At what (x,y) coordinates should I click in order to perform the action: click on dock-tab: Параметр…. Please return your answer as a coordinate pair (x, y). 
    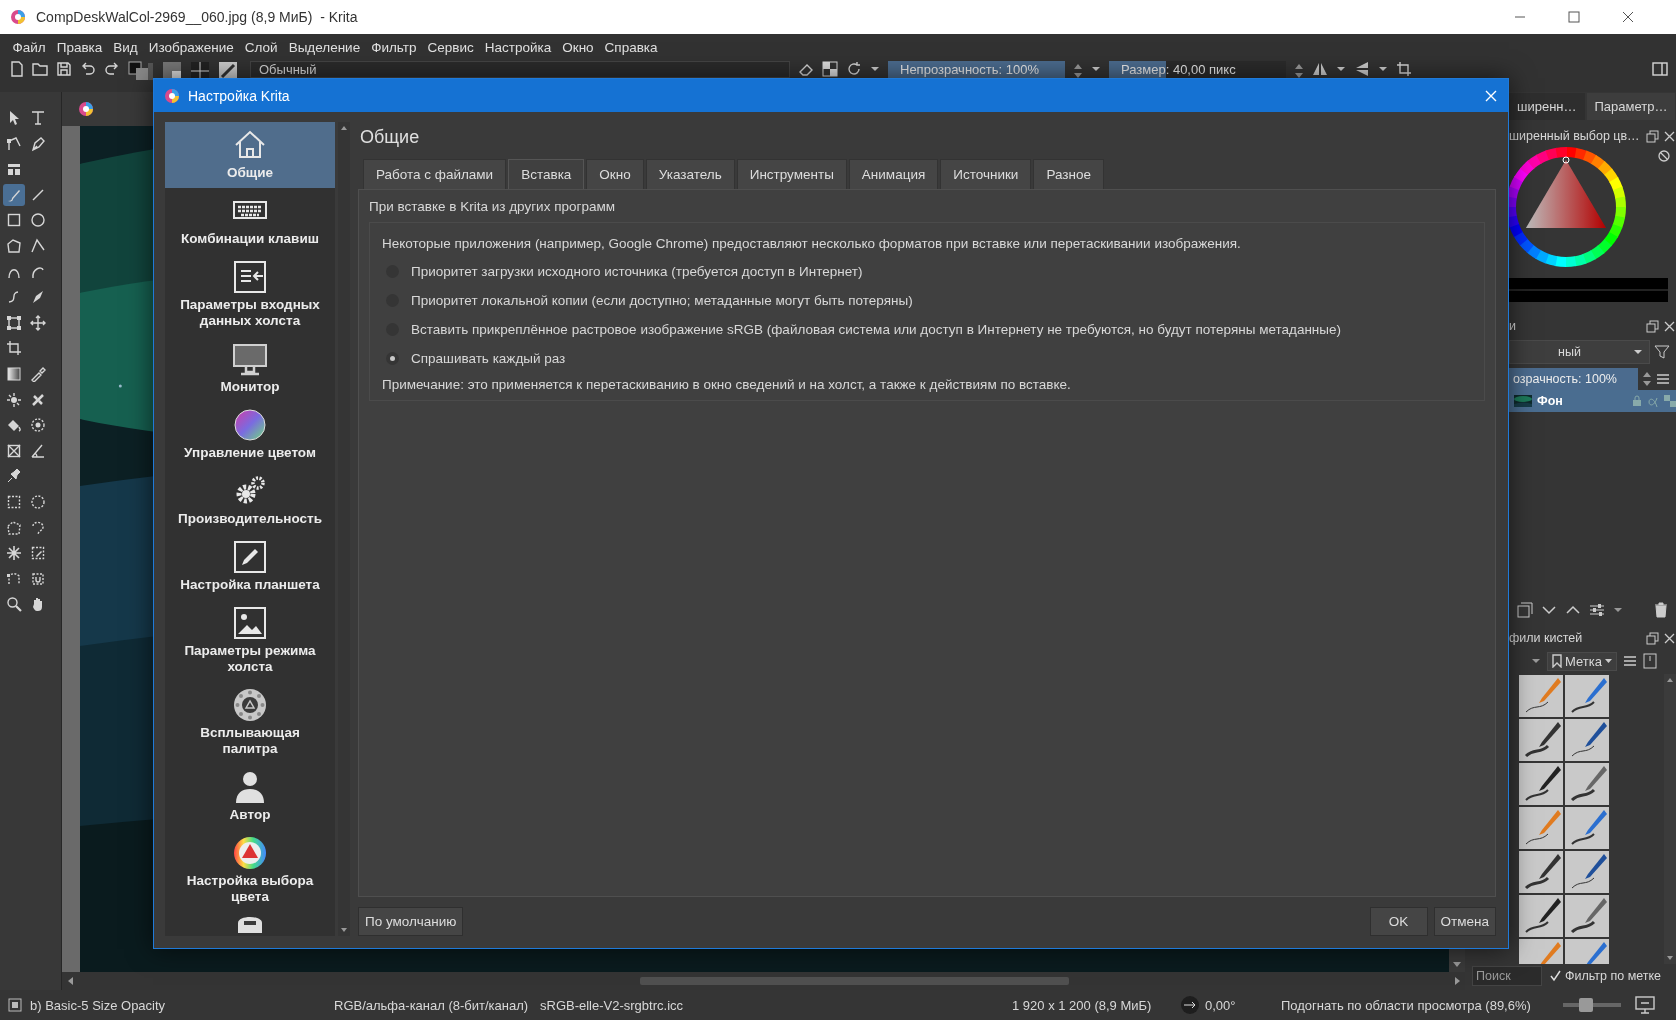
    Looking at the image, I should click on (1631, 106).